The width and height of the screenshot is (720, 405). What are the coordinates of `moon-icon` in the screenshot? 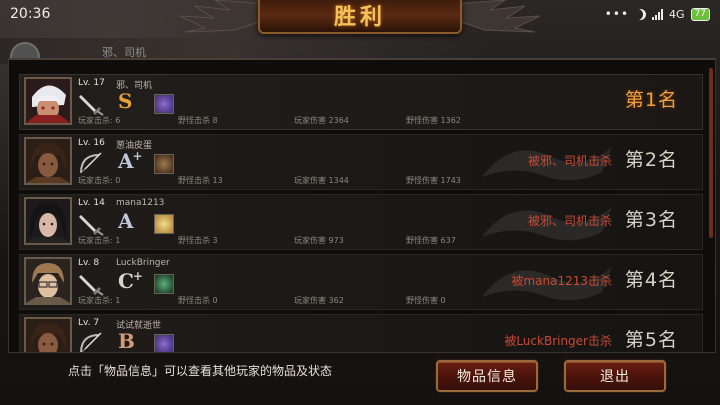 It's located at (640, 14).